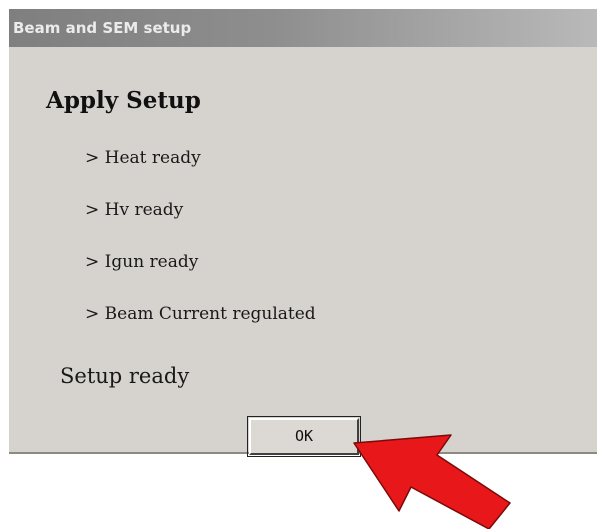 Image resolution: width=606 pixels, height=529 pixels. Describe the element at coordinates (304, 436) in the screenshot. I see `ok-button: OK` at that location.